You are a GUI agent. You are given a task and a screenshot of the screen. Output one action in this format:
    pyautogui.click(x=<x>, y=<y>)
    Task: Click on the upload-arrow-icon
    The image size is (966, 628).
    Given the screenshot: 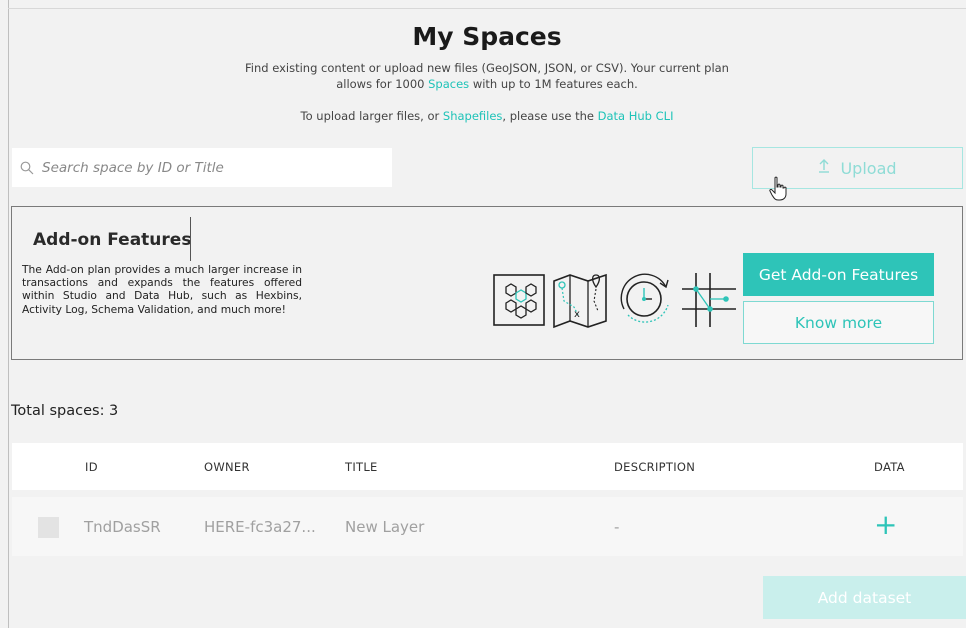 What is the action you would take?
    pyautogui.click(x=824, y=168)
    